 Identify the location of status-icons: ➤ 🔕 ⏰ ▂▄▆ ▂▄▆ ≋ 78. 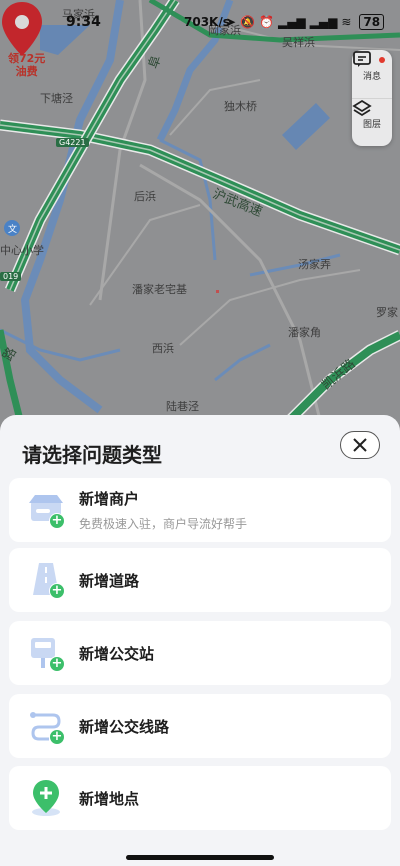
(305, 22).